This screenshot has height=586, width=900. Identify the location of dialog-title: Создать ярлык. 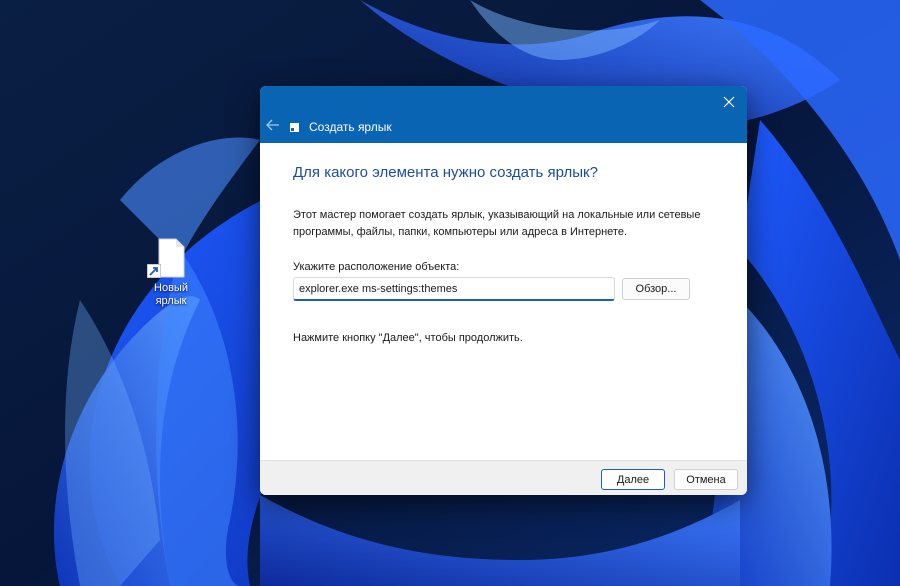
(350, 127).